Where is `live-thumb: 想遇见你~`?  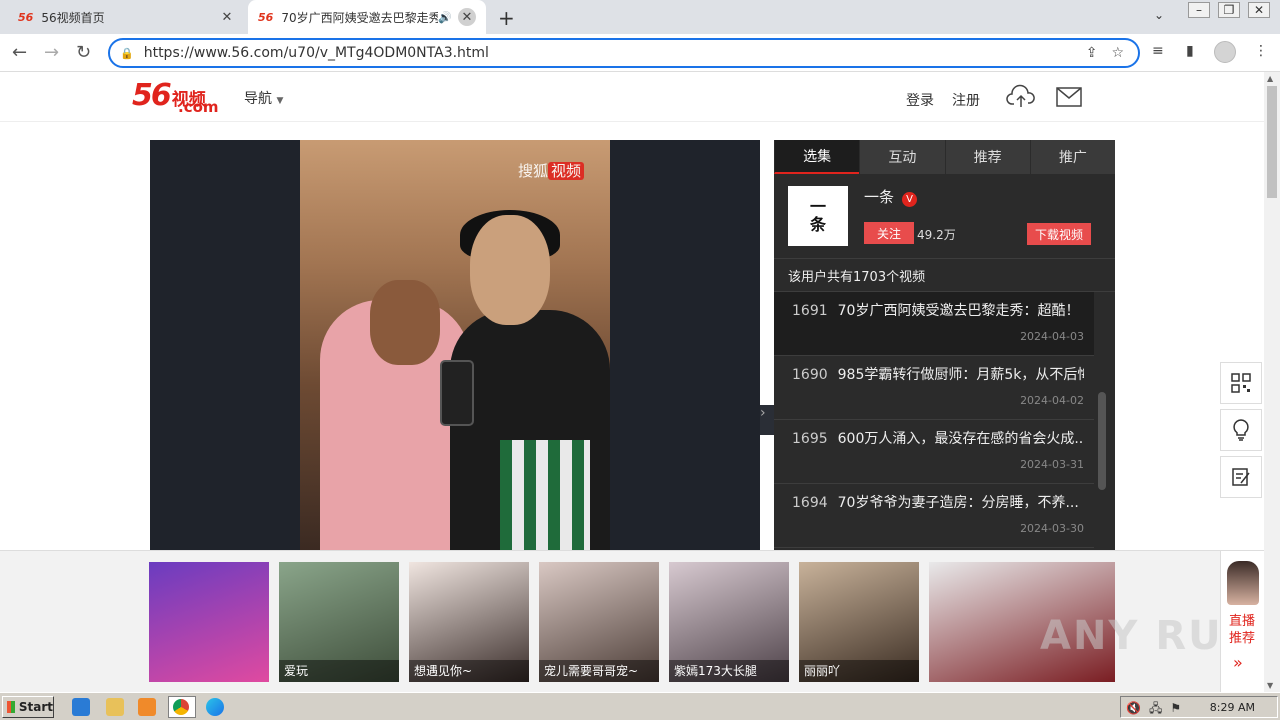
live-thumb: 想遇见你~ is located at coordinates (469, 622).